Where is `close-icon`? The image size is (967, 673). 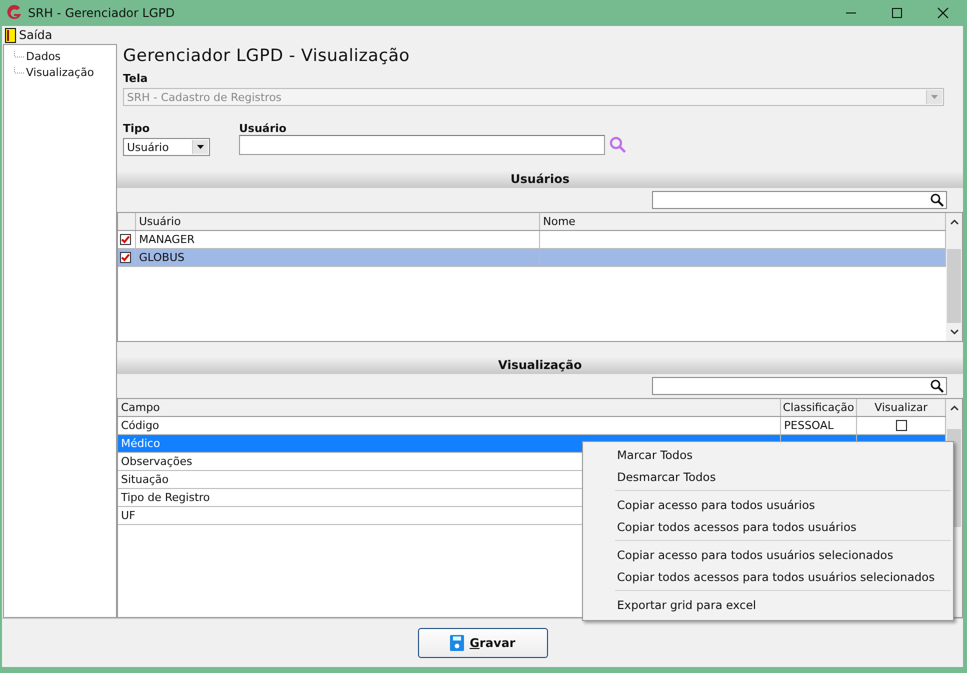
close-icon is located at coordinates (943, 13).